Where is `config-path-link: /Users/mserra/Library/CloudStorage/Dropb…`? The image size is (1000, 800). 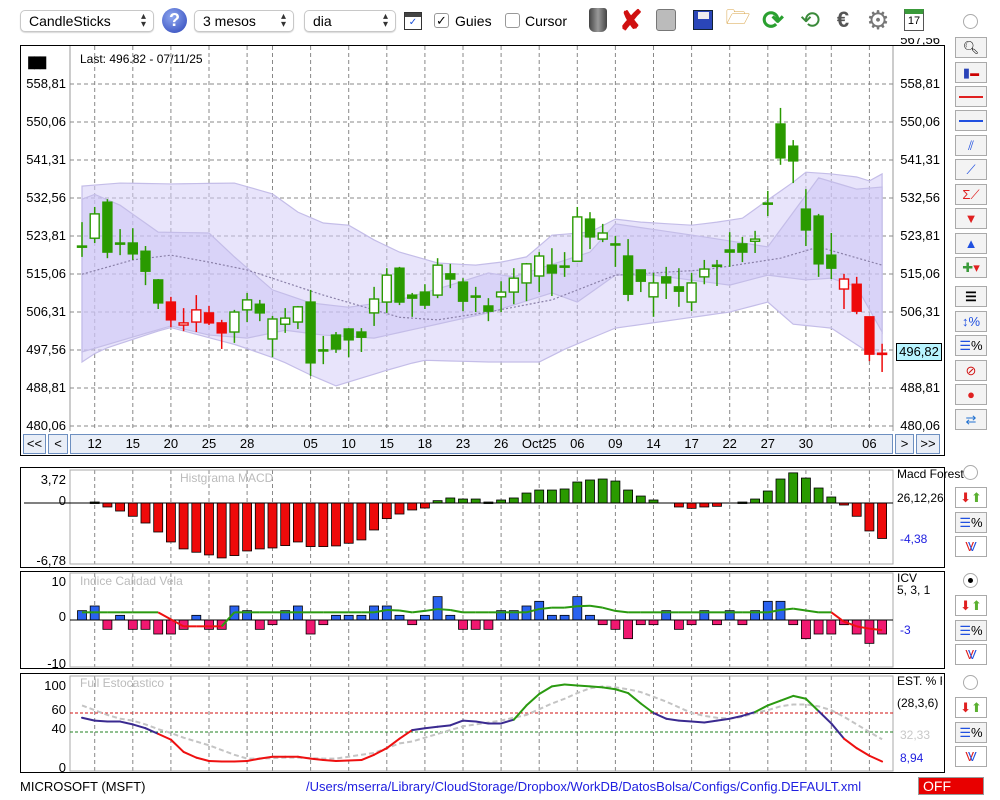
config-path-link: /Users/mserra/Library/CloudStorage/Dropb… is located at coordinates (583, 786).